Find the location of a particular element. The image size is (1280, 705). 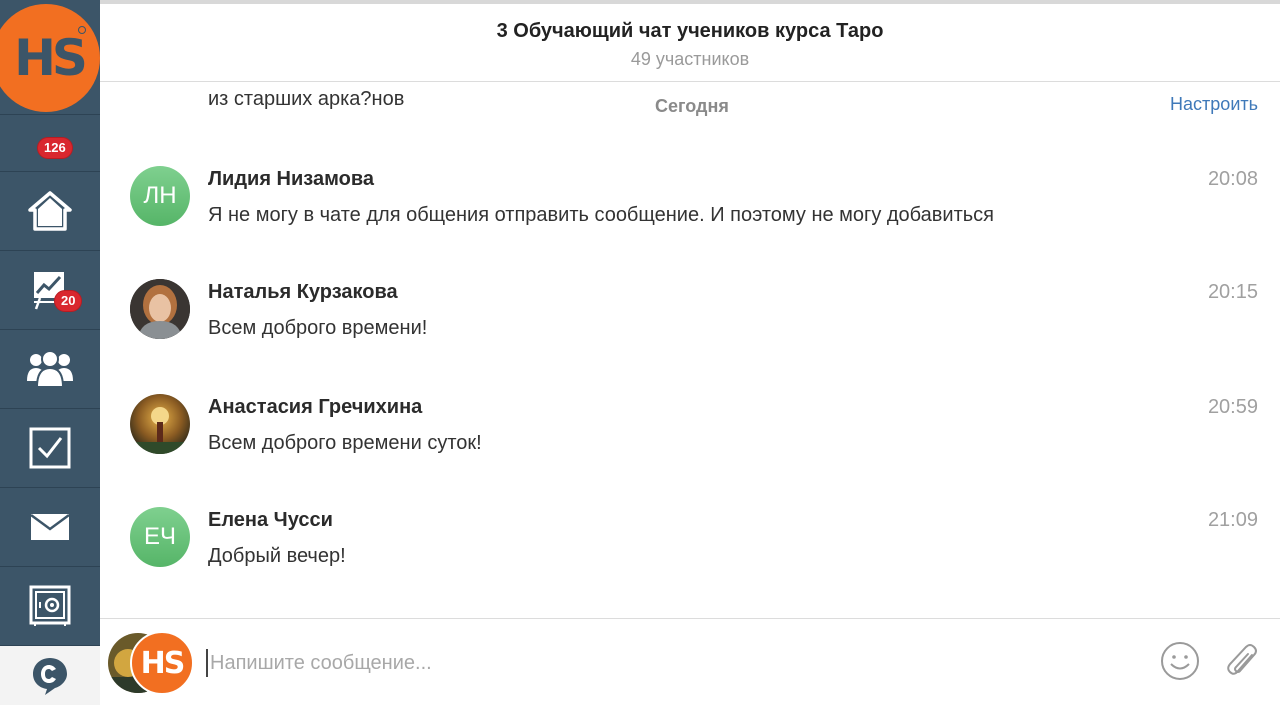

message-item: ЕЧ Елена Чусси Добрый вечер! 21:09 is located at coordinates (694, 547).